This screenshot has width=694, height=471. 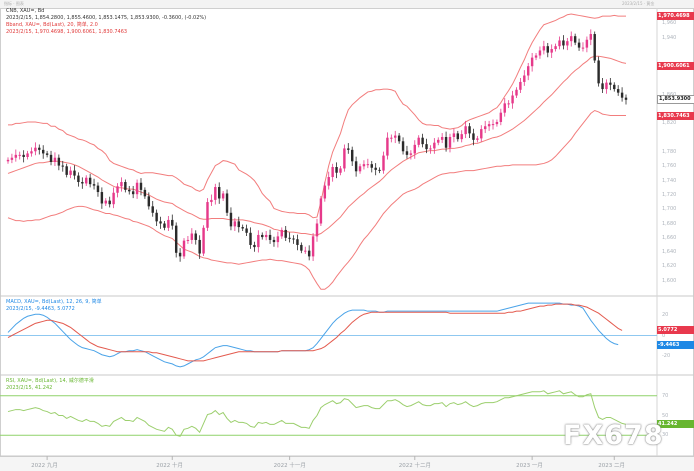 I want to click on price-tag: 1,830.7463, so click(x=675, y=115).